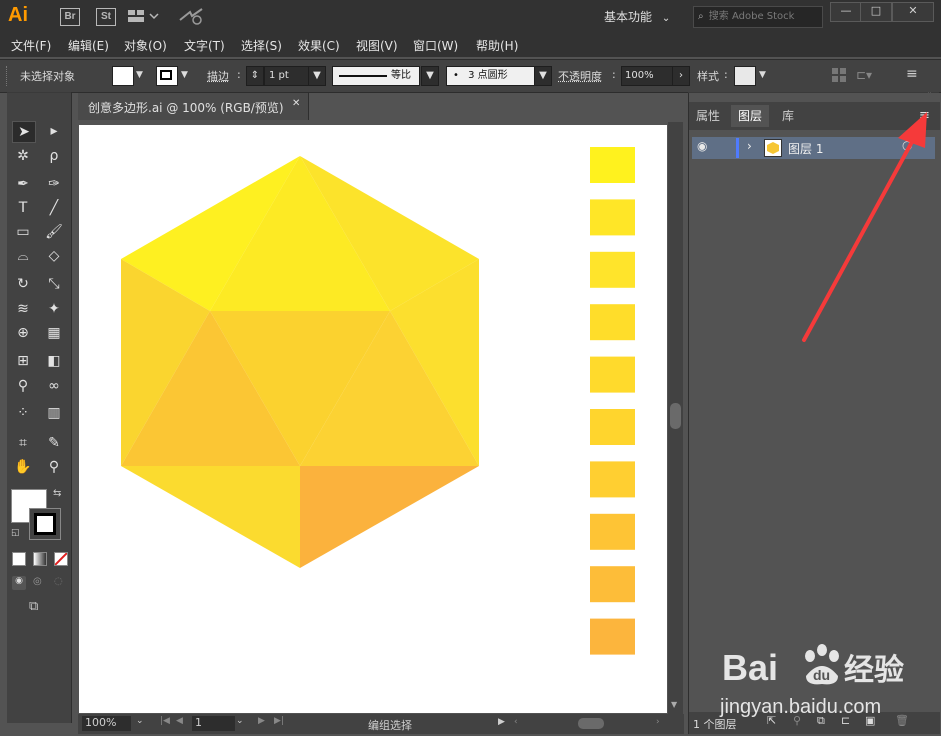  Describe the element at coordinates (54, 208) in the screenshot. I see `line-tool-icon: ╱` at that location.